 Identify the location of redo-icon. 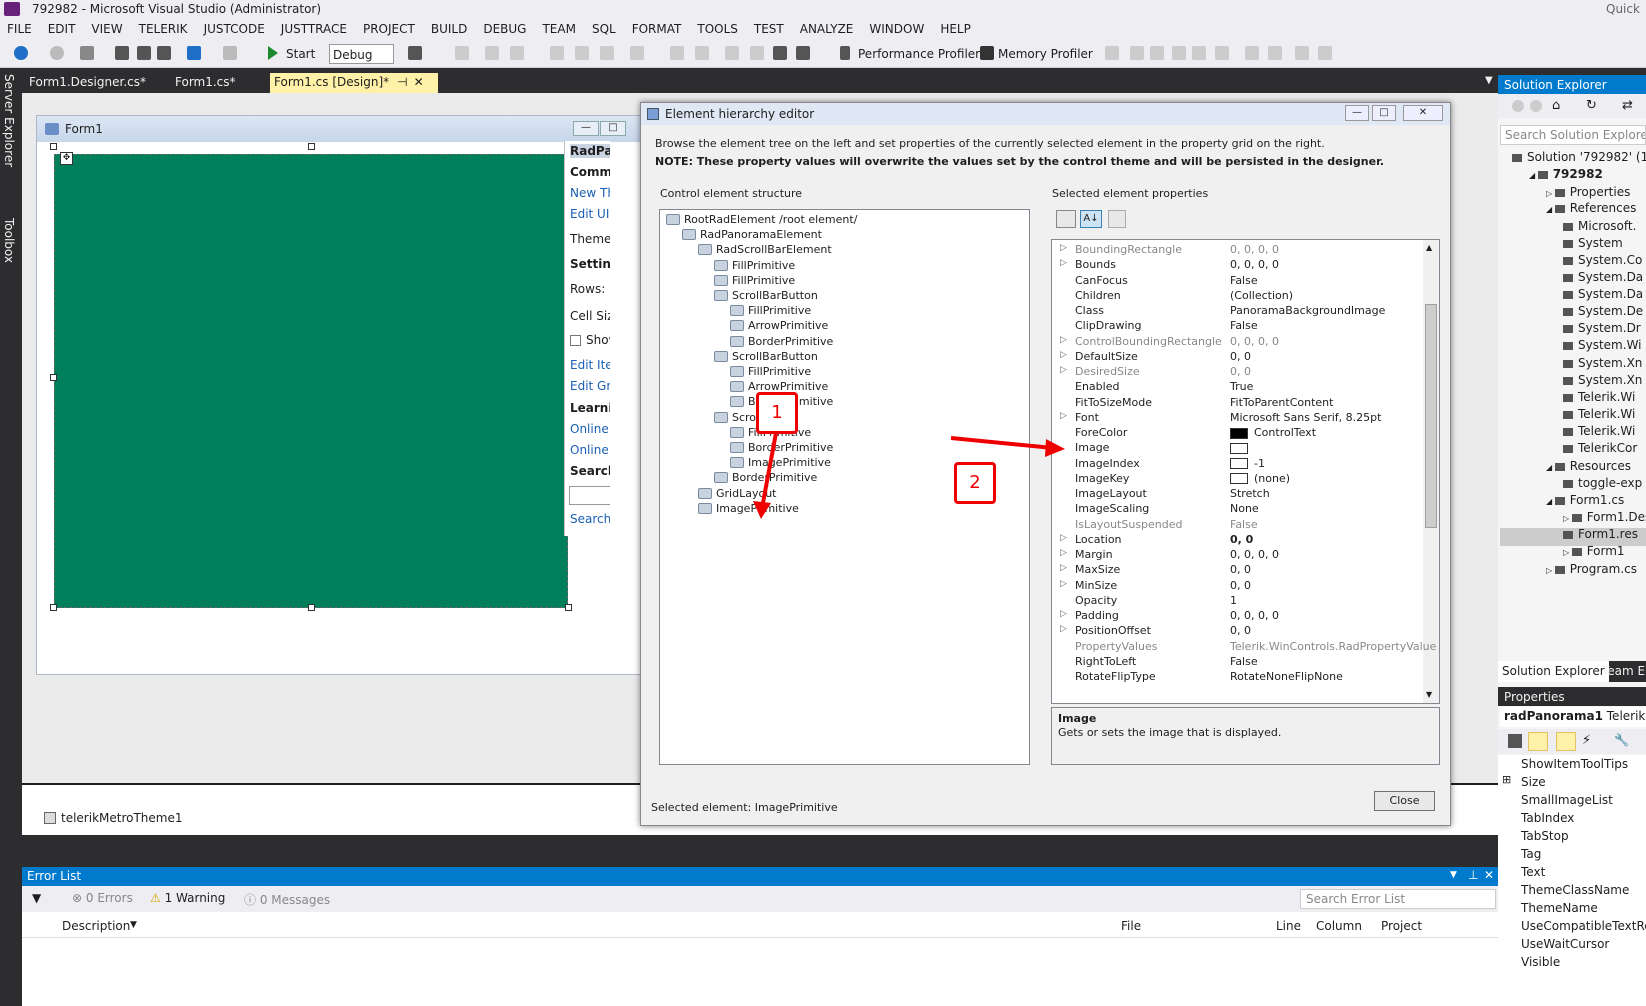
(230, 53).